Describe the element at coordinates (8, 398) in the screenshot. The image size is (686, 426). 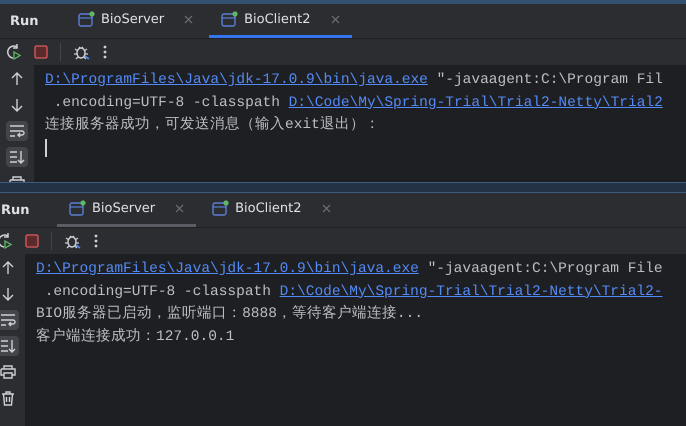
I see `trash-icon` at that location.